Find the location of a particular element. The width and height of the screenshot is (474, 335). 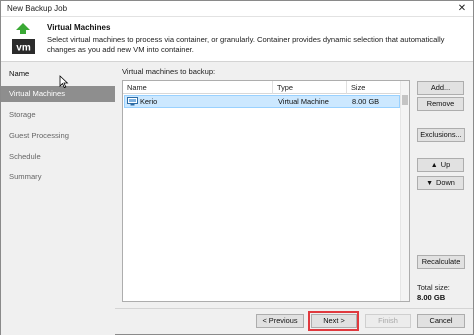

nav-item-schedule: Schedule is located at coordinates (58, 157).